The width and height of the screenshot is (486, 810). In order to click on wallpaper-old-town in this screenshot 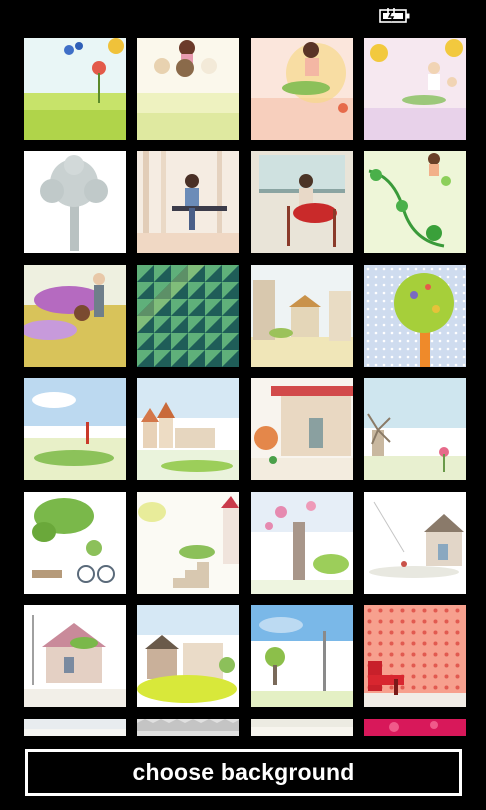, I will do `click(302, 316)`.